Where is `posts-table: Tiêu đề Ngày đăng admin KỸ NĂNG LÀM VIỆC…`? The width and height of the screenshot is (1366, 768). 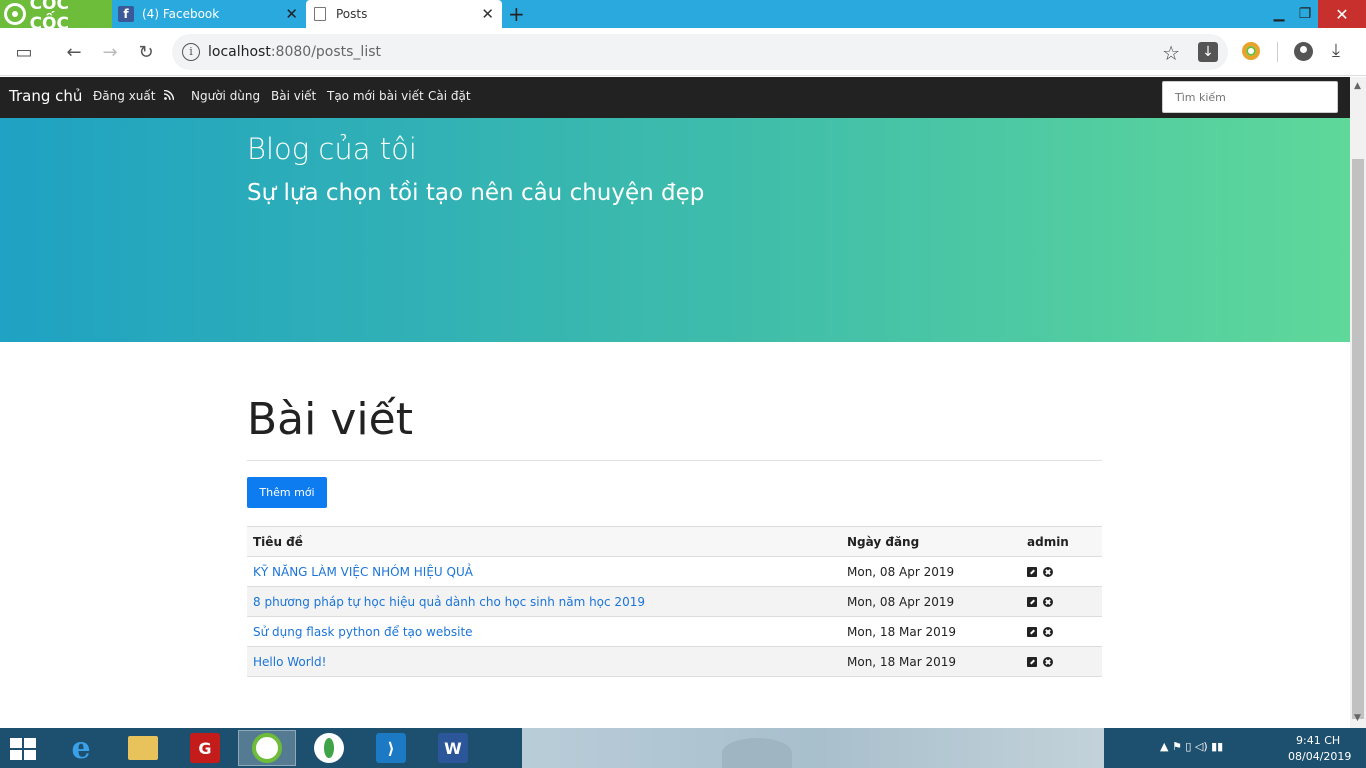 posts-table: Tiêu đề Ngày đăng admin KỸ NĂNG LÀM VIỆC… is located at coordinates (674, 601).